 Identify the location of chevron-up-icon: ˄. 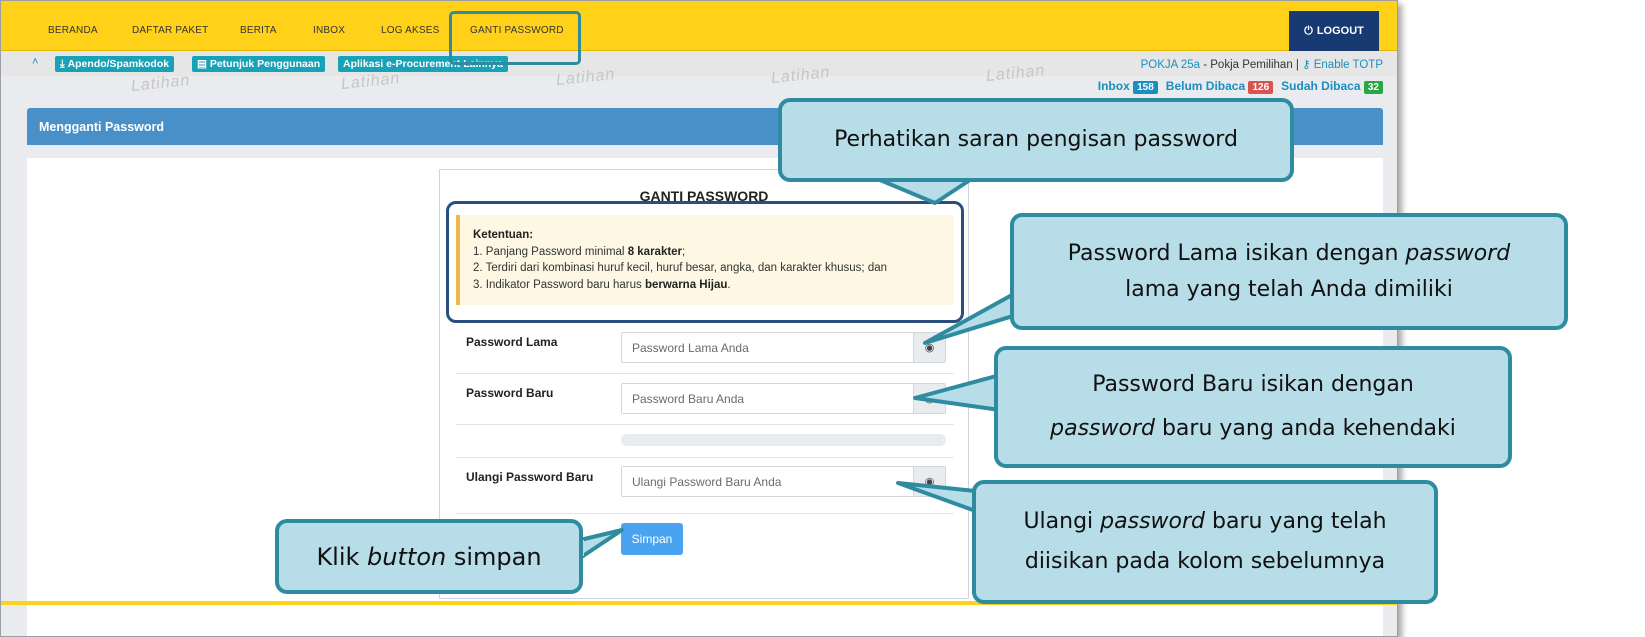
(35, 62).